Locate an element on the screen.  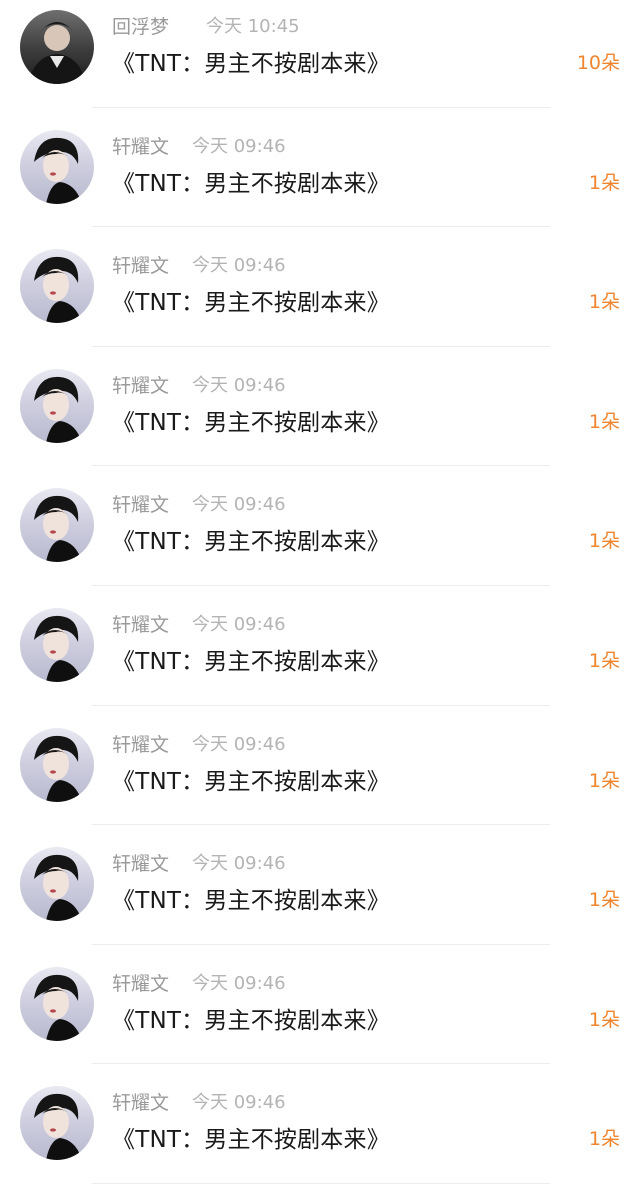
timestamp: 今天 10:45 is located at coordinates (253, 26).